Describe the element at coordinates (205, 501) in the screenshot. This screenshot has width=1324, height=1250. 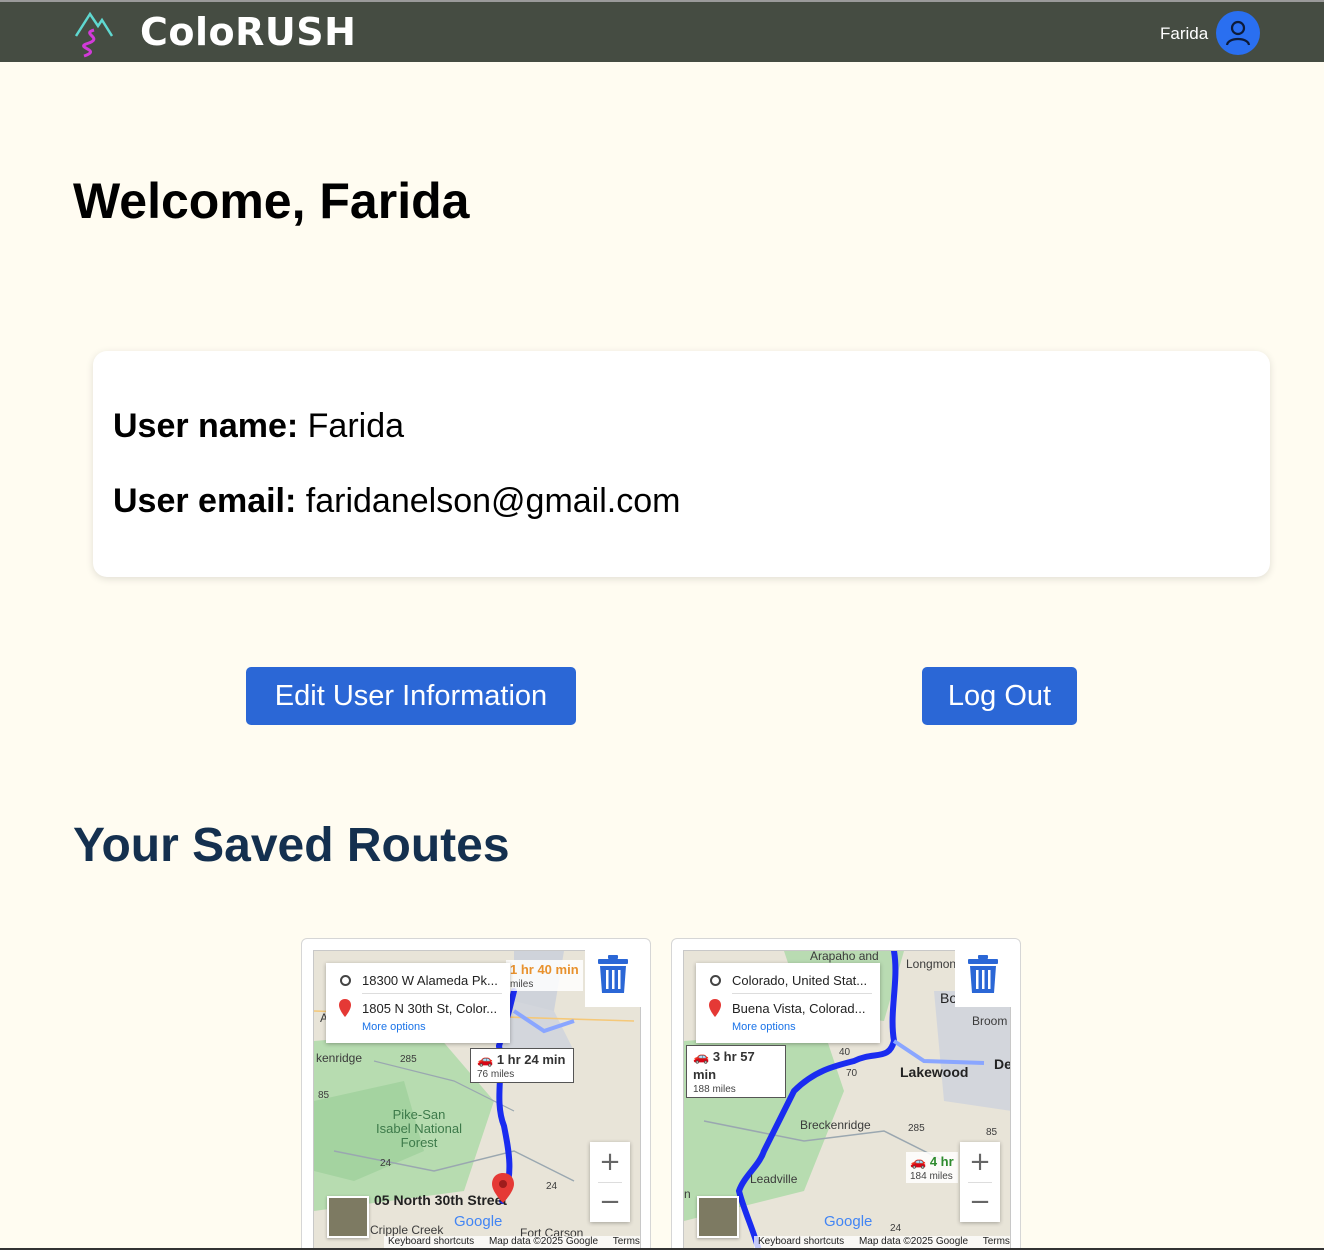
I see `email-label: User email:` at that location.